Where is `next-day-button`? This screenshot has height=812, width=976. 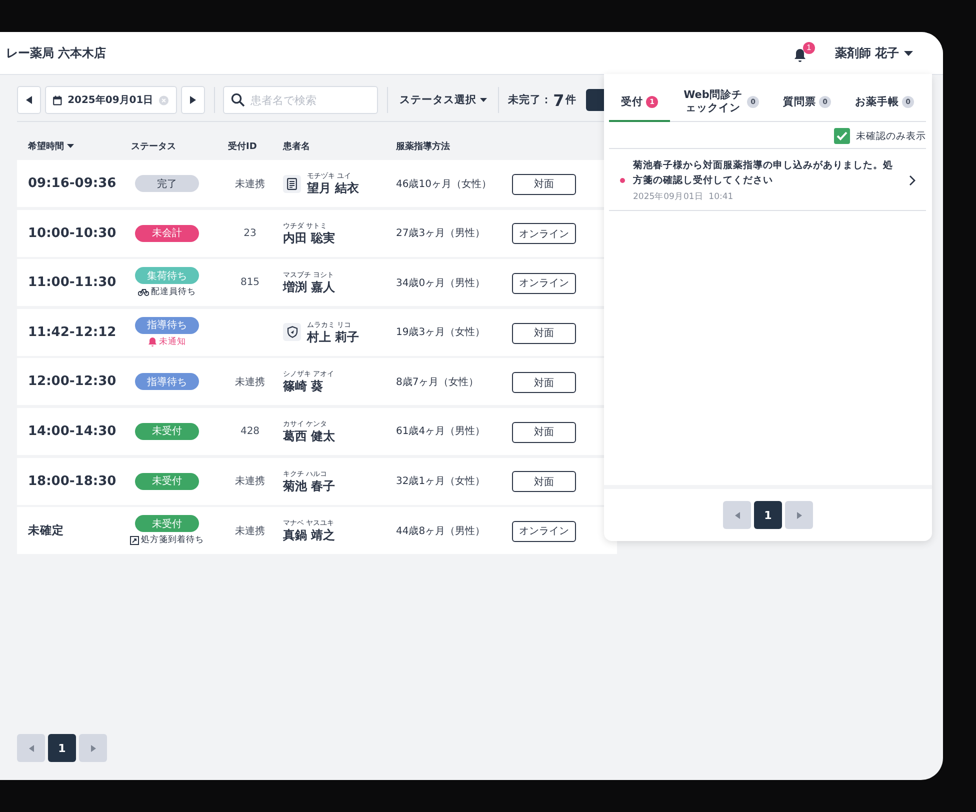
next-day-button is located at coordinates (192, 100).